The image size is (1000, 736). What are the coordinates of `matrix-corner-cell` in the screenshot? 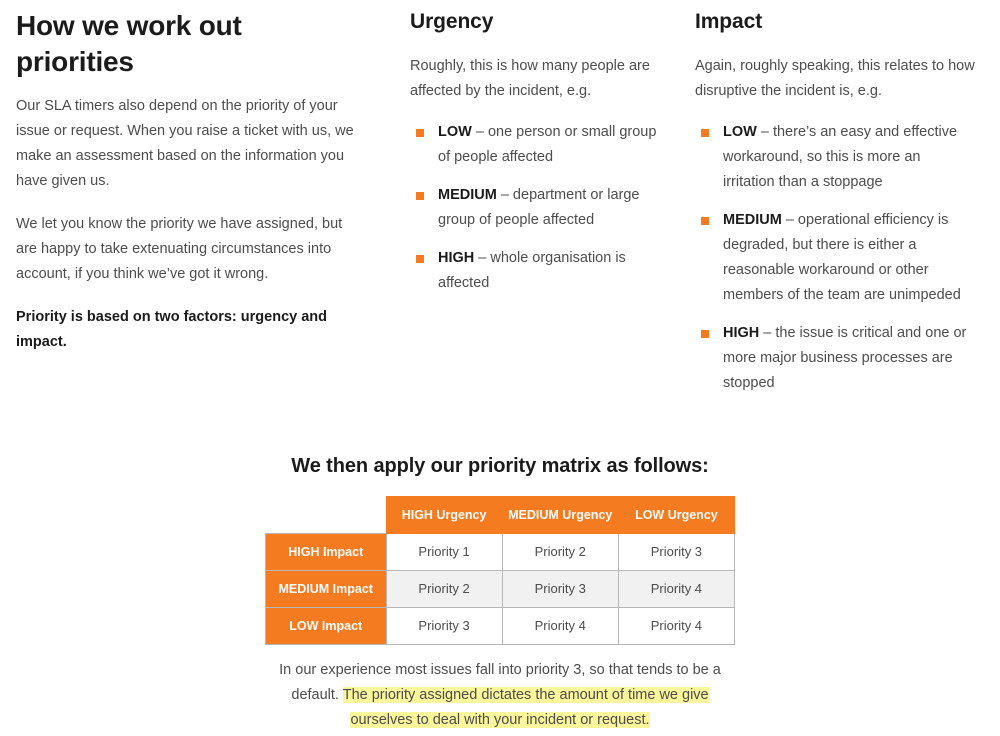 It's located at (325, 514).